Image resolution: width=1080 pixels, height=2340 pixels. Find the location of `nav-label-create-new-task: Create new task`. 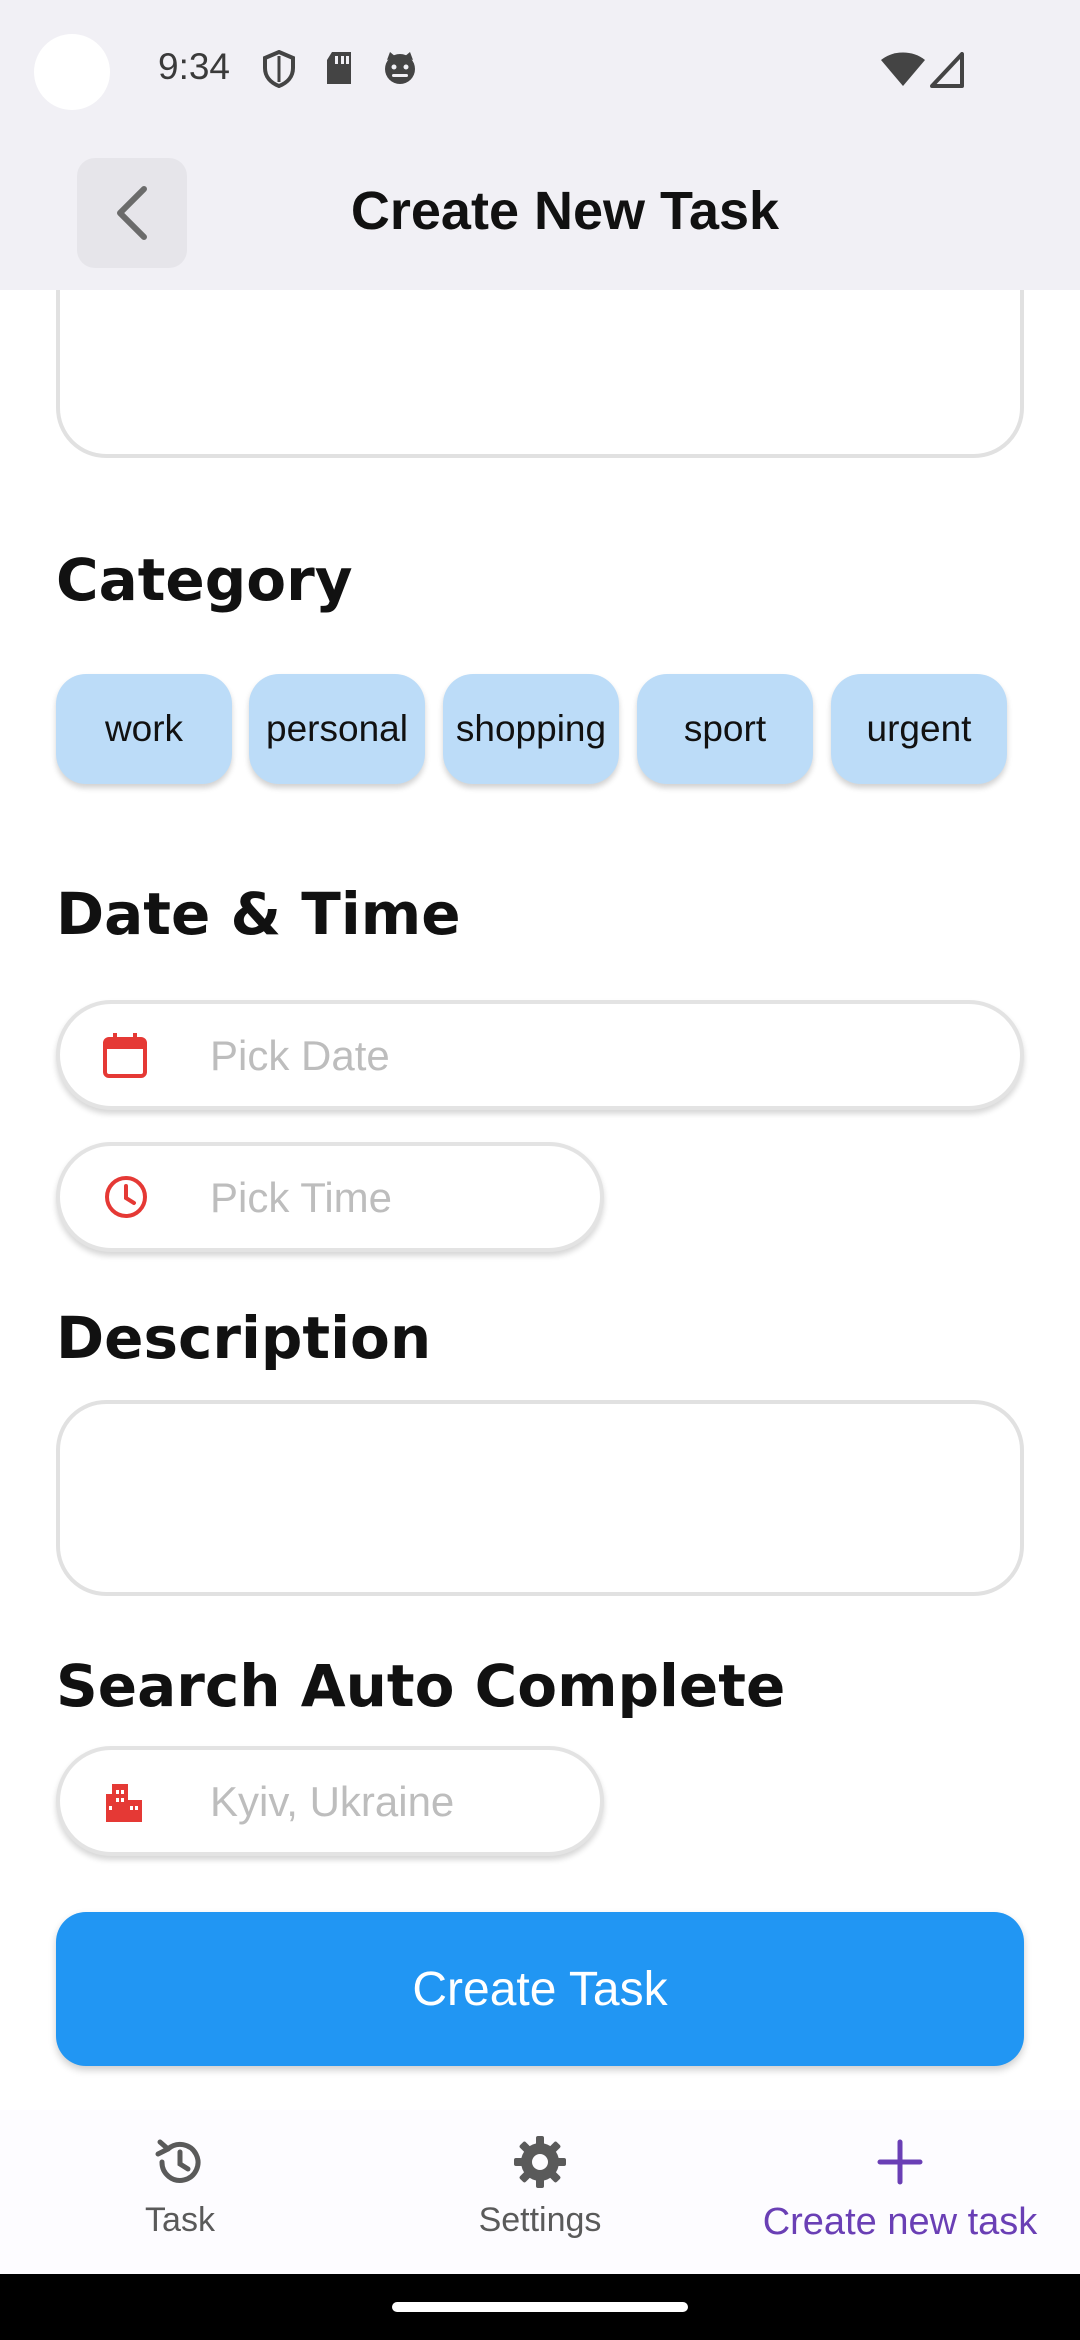

nav-label-create-new-task: Create new task is located at coordinates (900, 2222).